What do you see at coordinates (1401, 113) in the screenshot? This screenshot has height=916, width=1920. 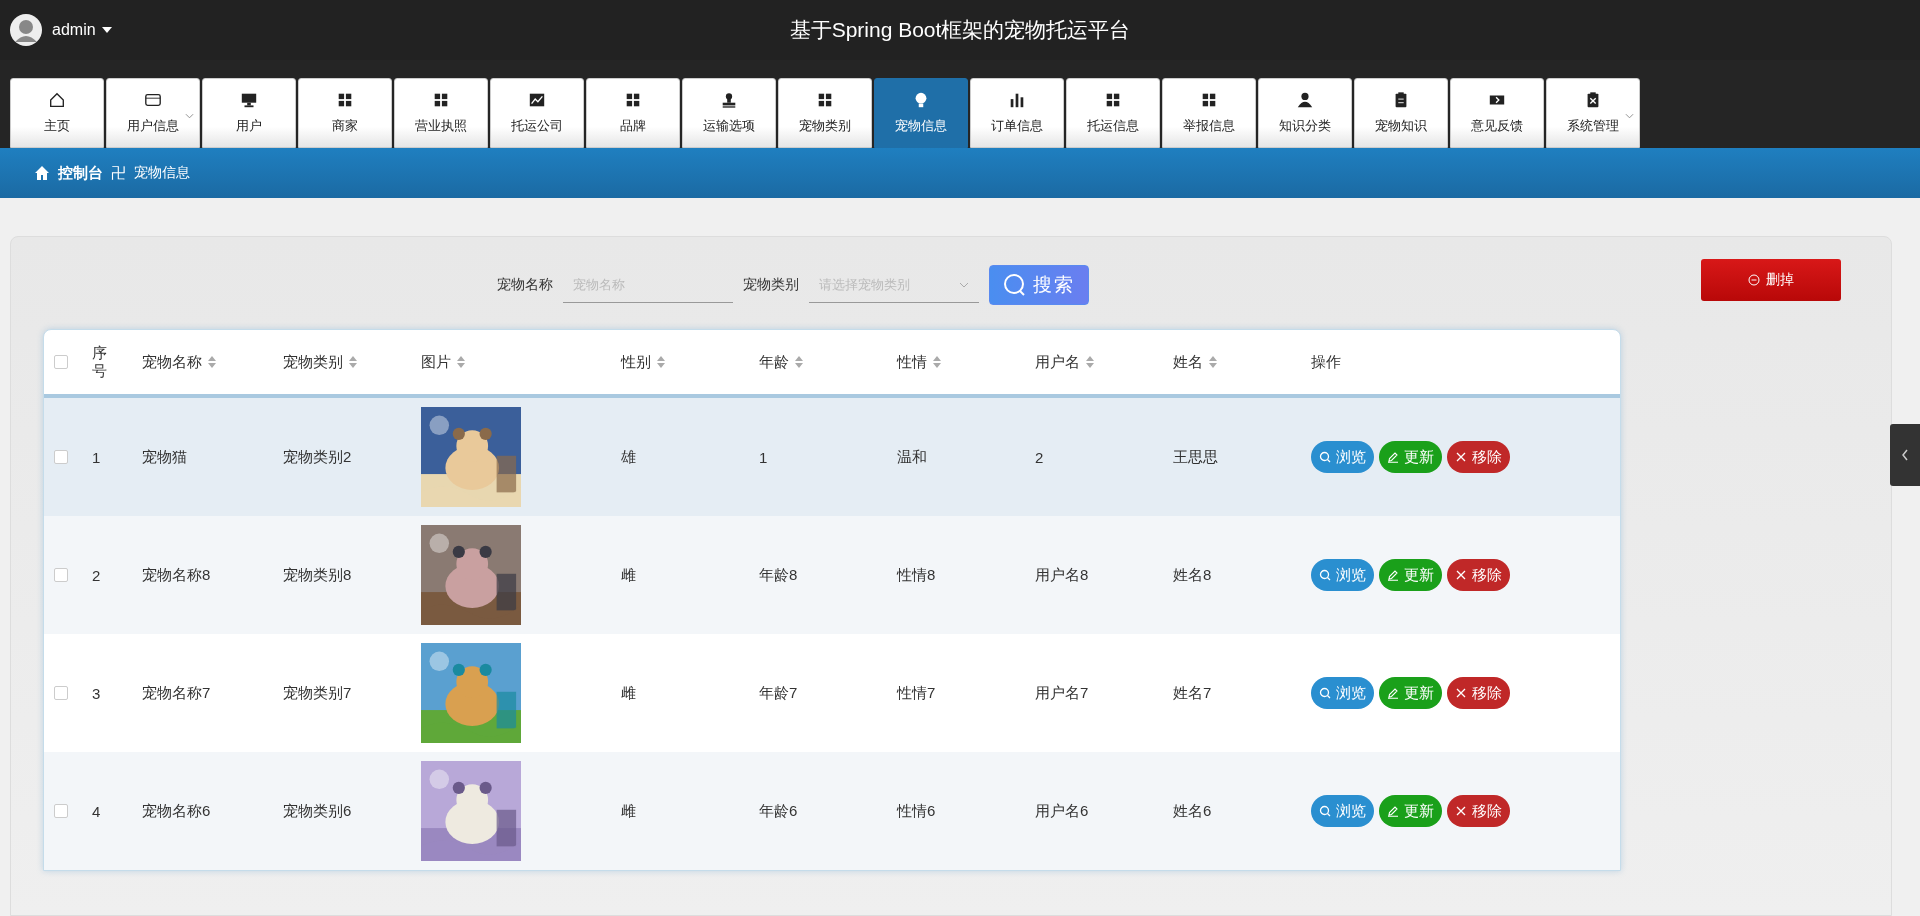 I see `nav-tab: 宠物知识` at bounding box center [1401, 113].